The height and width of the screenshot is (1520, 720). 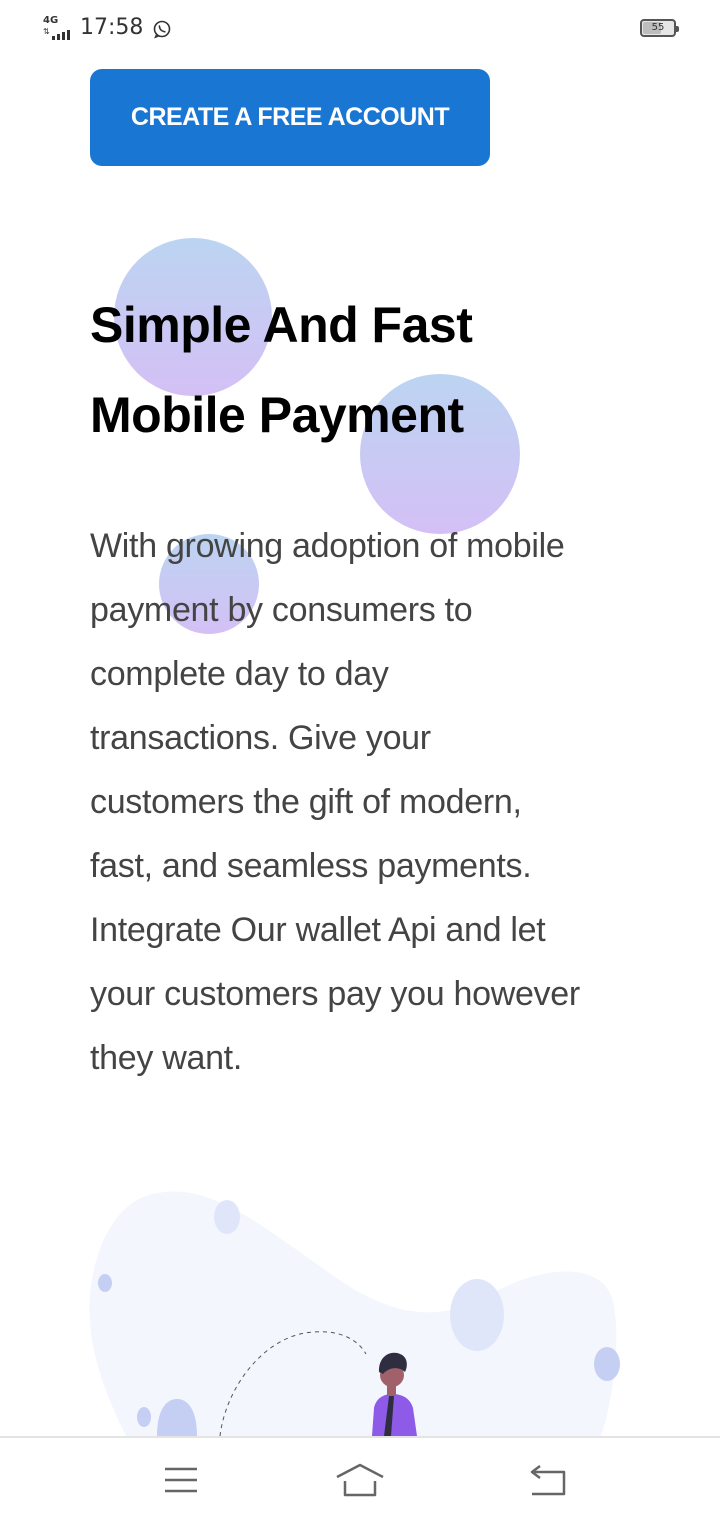 I want to click on battery-icon: 55, so click(x=659, y=28).